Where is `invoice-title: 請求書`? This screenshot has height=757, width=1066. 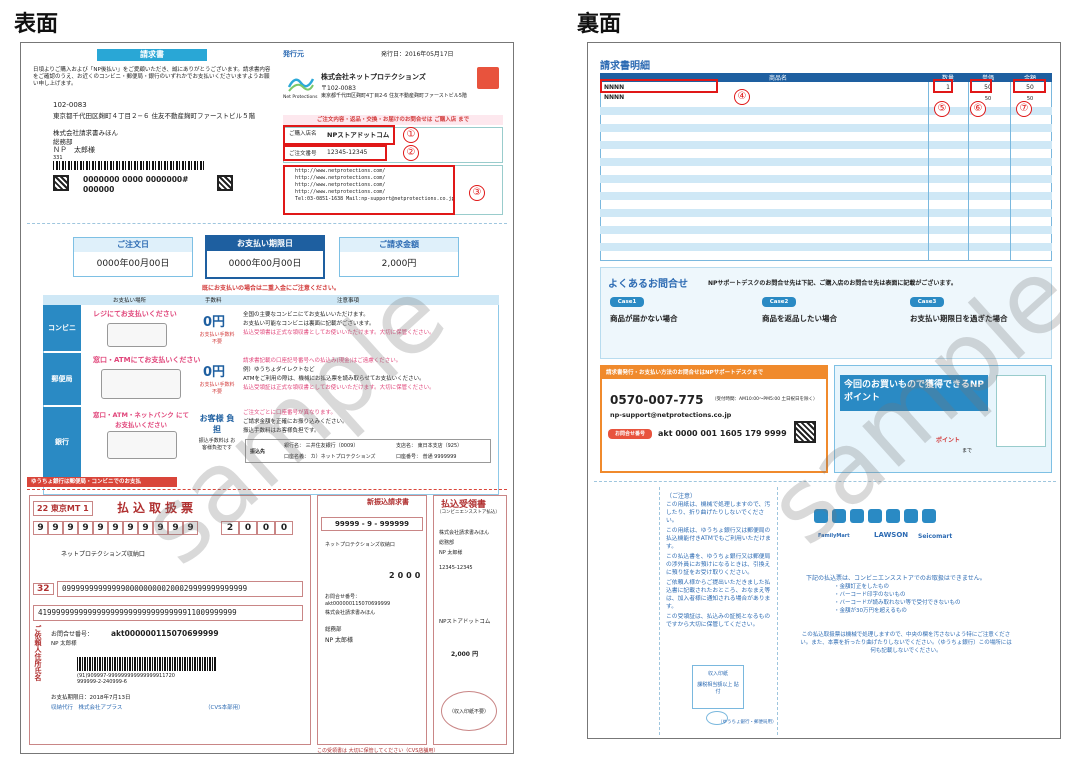 invoice-title: 請求書 is located at coordinates (152, 55).